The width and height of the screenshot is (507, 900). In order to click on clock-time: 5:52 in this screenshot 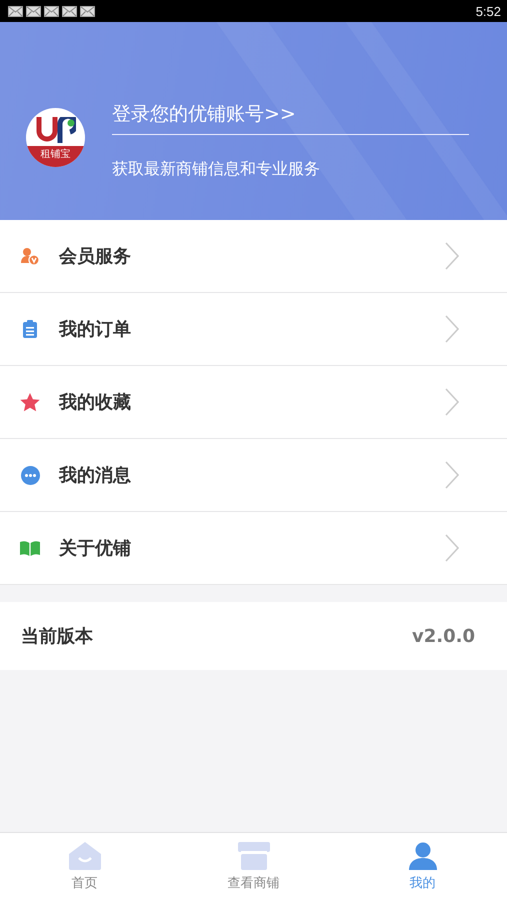, I will do `click(488, 11)`.